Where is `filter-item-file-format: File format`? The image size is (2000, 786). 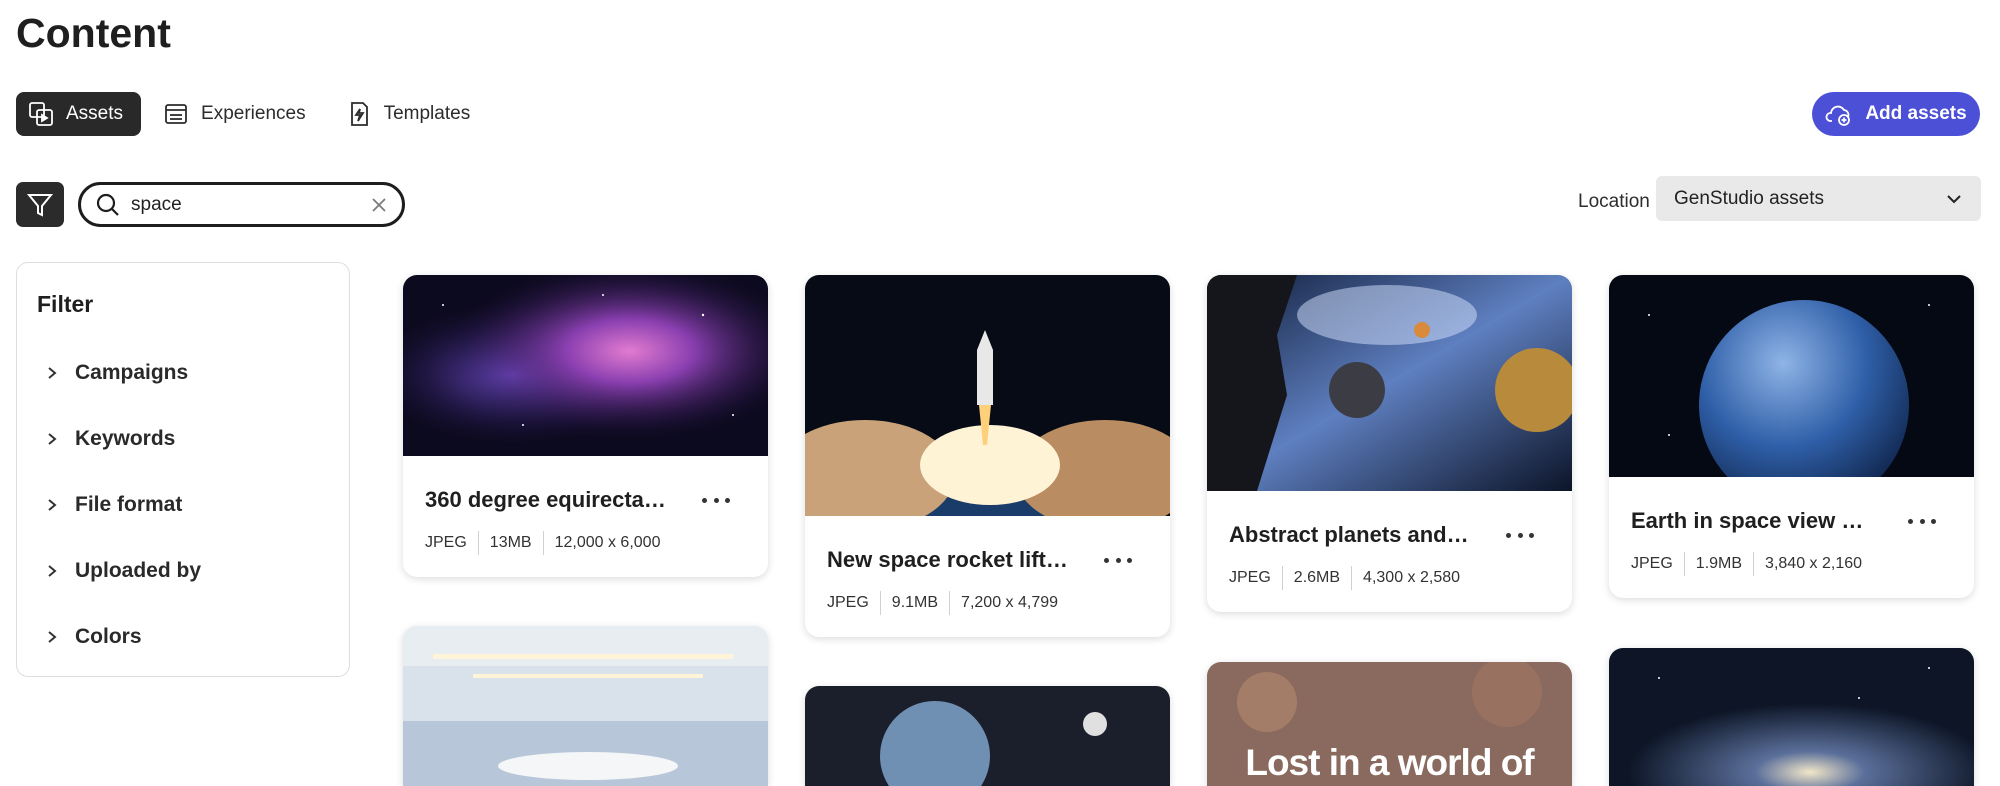 filter-item-file-format: File format is located at coordinates (187, 505).